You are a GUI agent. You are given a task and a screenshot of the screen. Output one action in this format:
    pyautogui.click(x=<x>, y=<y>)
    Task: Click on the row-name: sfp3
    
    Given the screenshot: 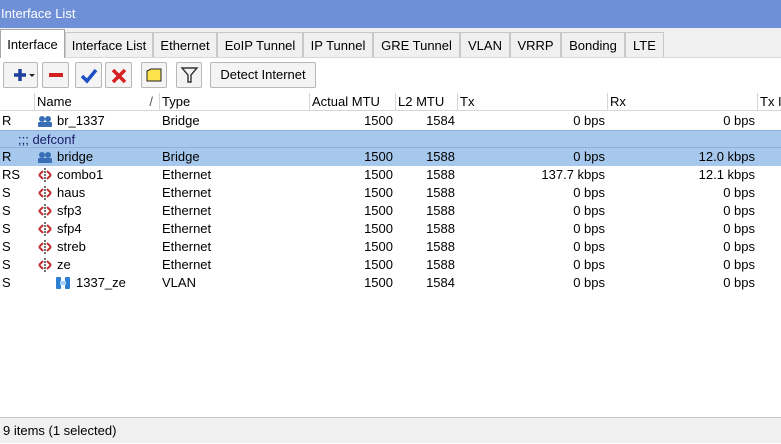 What is the action you would take?
    pyautogui.click(x=69, y=210)
    